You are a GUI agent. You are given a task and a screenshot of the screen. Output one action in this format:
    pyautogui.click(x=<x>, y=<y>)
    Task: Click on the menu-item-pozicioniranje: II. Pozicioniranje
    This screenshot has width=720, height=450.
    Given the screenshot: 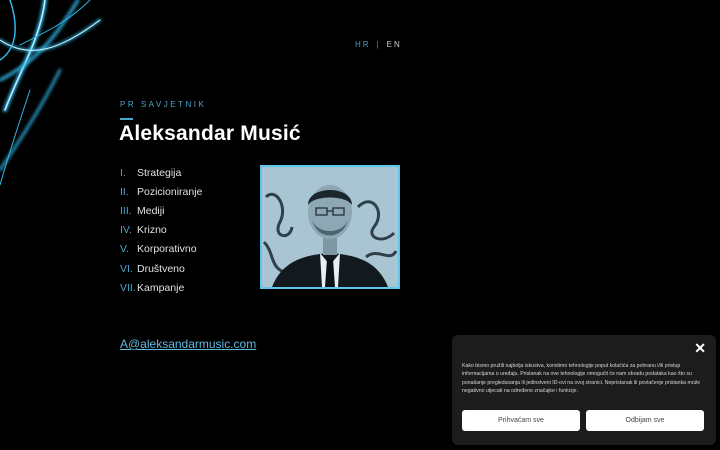 What is the action you would take?
    pyautogui.click(x=161, y=191)
    